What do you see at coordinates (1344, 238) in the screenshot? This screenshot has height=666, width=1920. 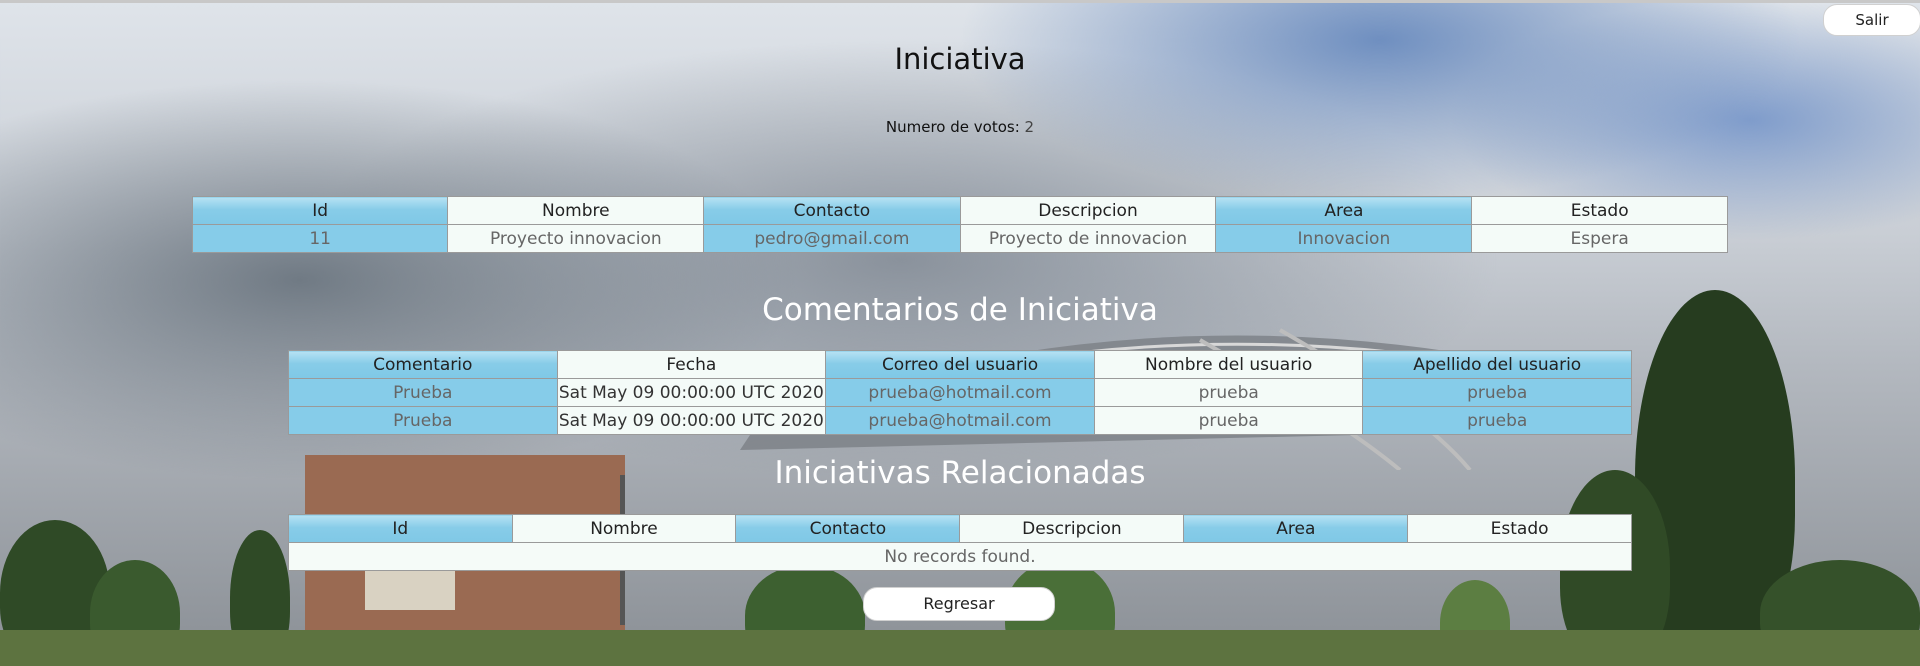 I see `cell-area: Innovacion` at bounding box center [1344, 238].